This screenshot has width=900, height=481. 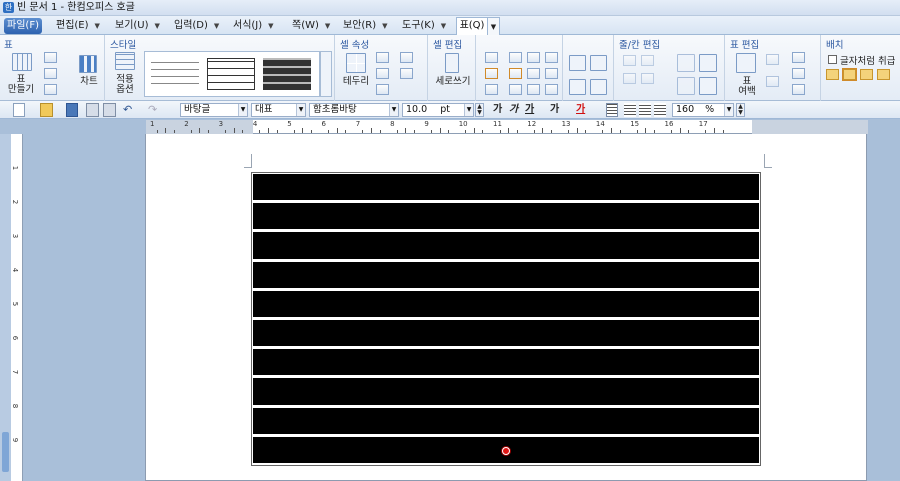 I want to click on panel-toggle-handle, so click(x=5, y=452).